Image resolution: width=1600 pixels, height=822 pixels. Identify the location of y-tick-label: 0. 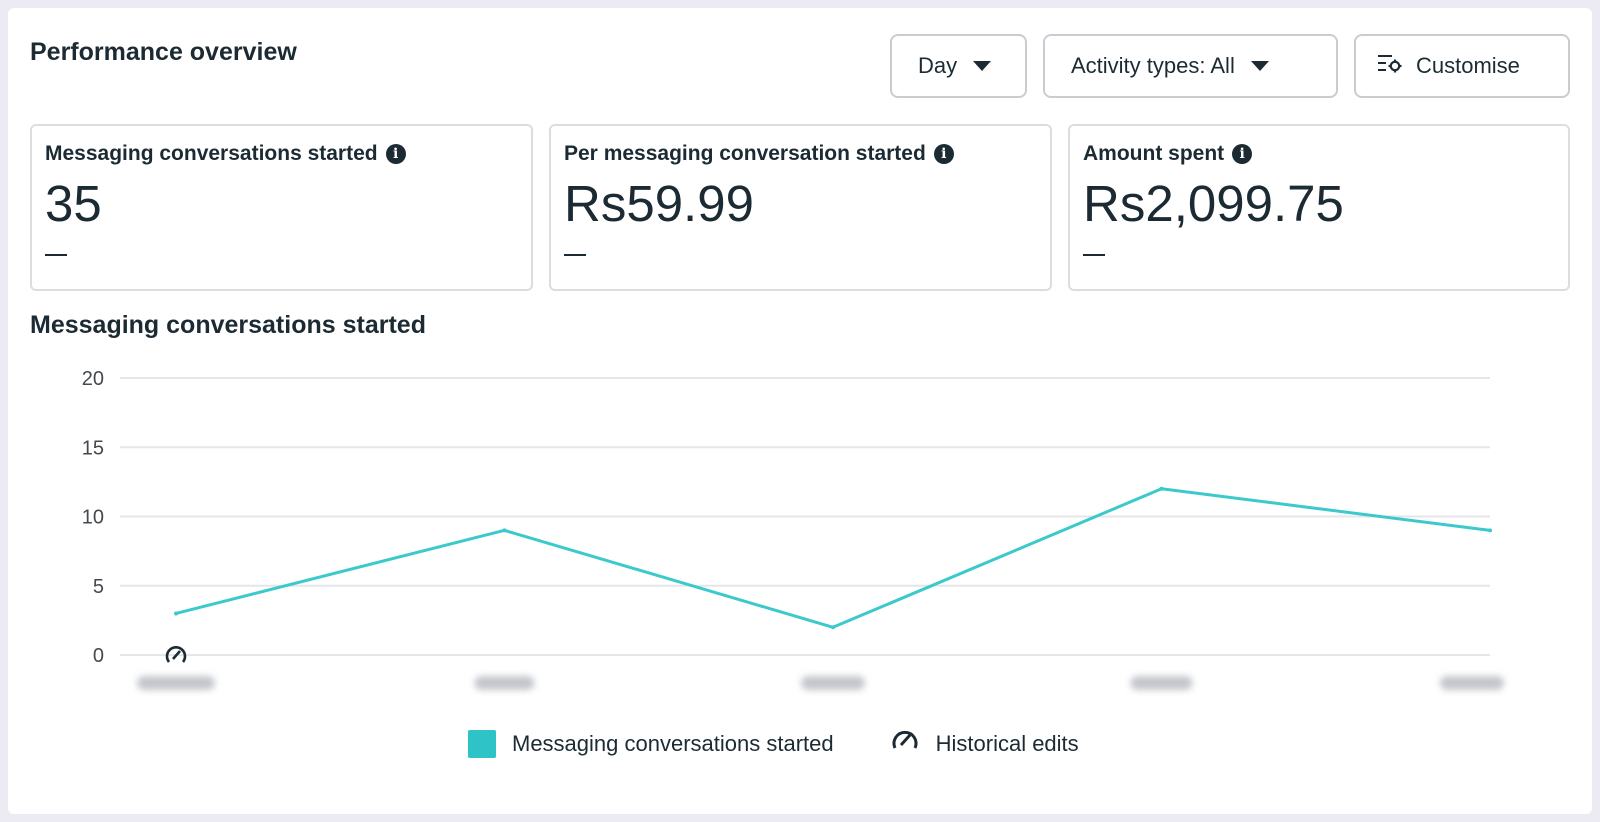
(98, 656).